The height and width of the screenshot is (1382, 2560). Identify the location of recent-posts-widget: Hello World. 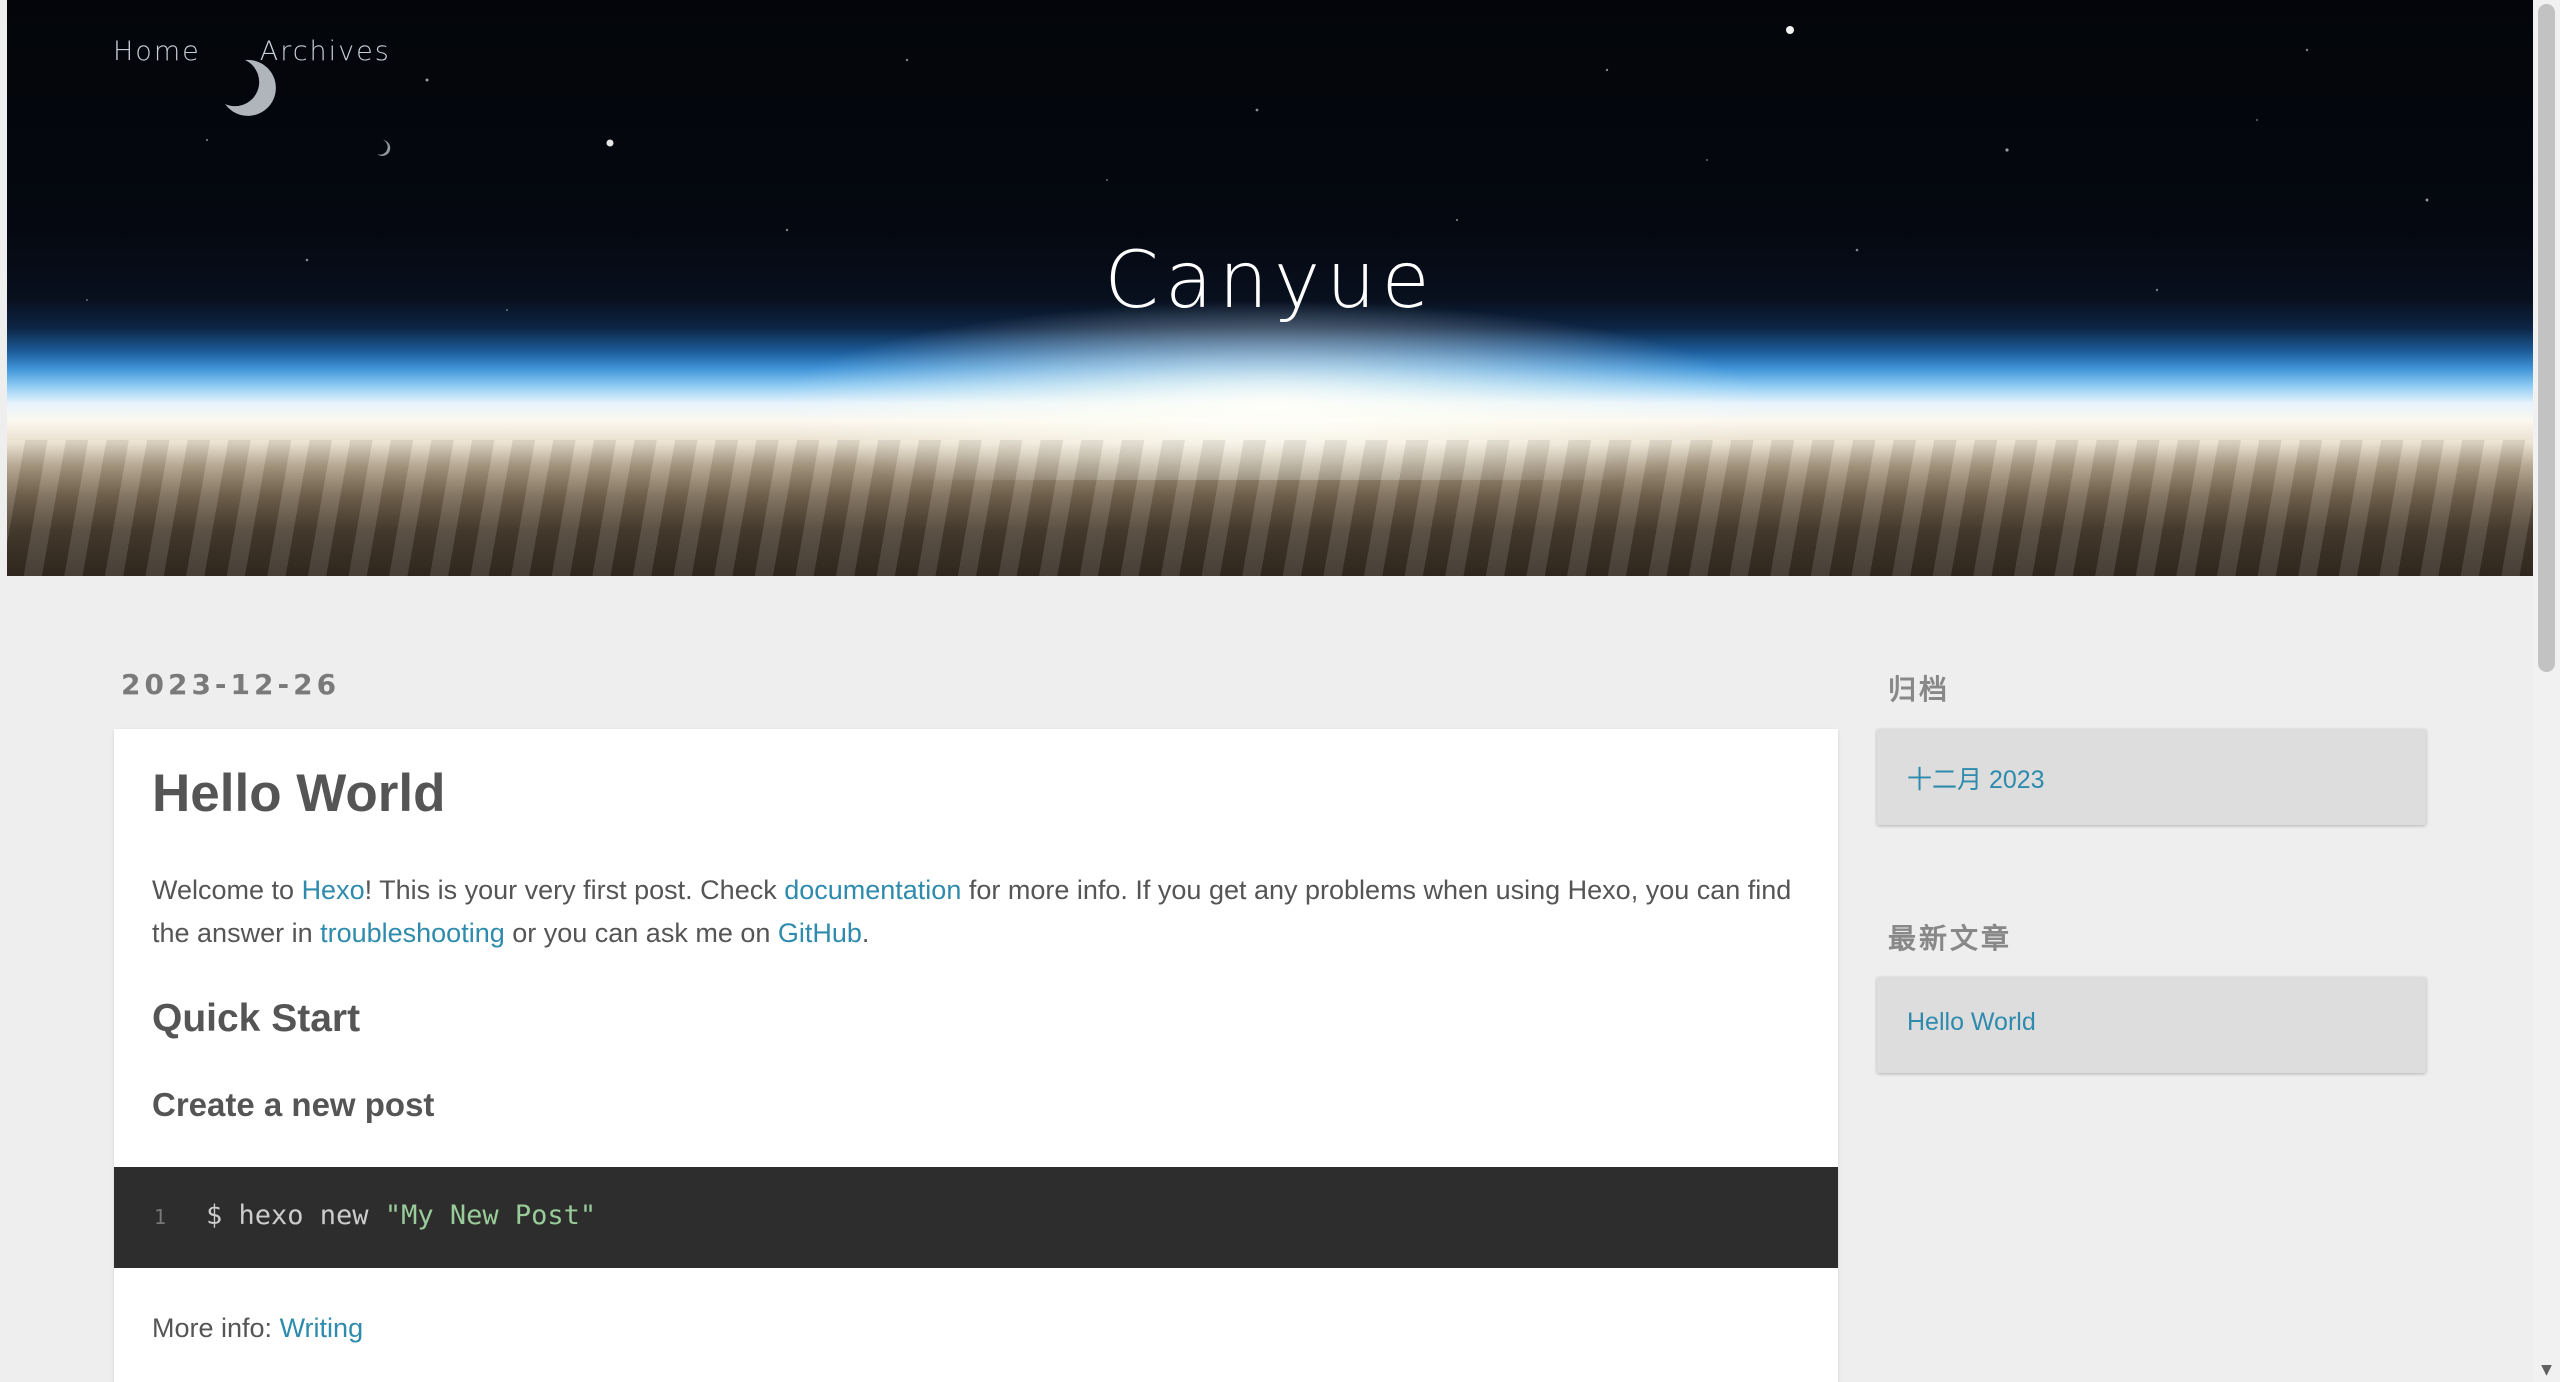
(2151, 1025).